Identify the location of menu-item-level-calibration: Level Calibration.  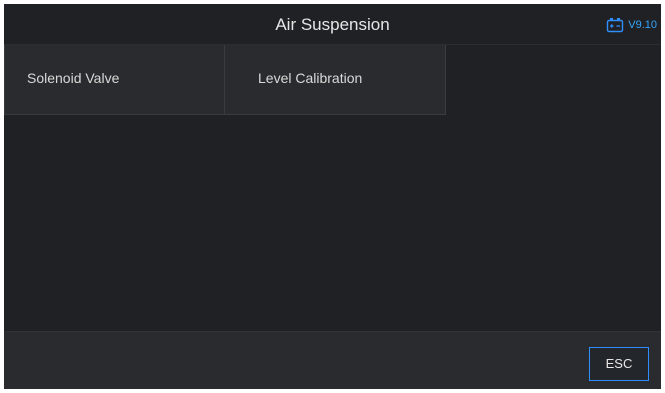
(335, 80).